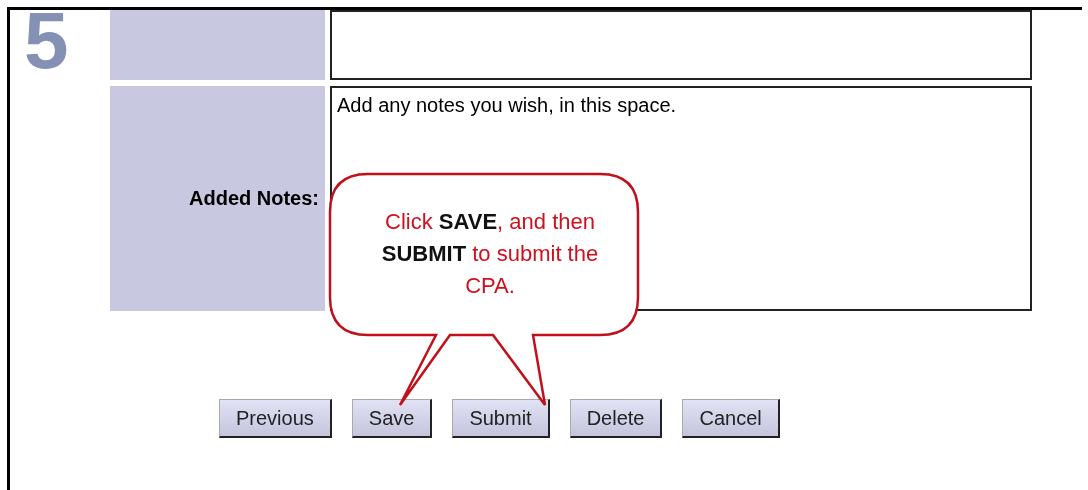  Describe the element at coordinates (501, 418) in the screenshot. I see `form-button: Submit` at that location.